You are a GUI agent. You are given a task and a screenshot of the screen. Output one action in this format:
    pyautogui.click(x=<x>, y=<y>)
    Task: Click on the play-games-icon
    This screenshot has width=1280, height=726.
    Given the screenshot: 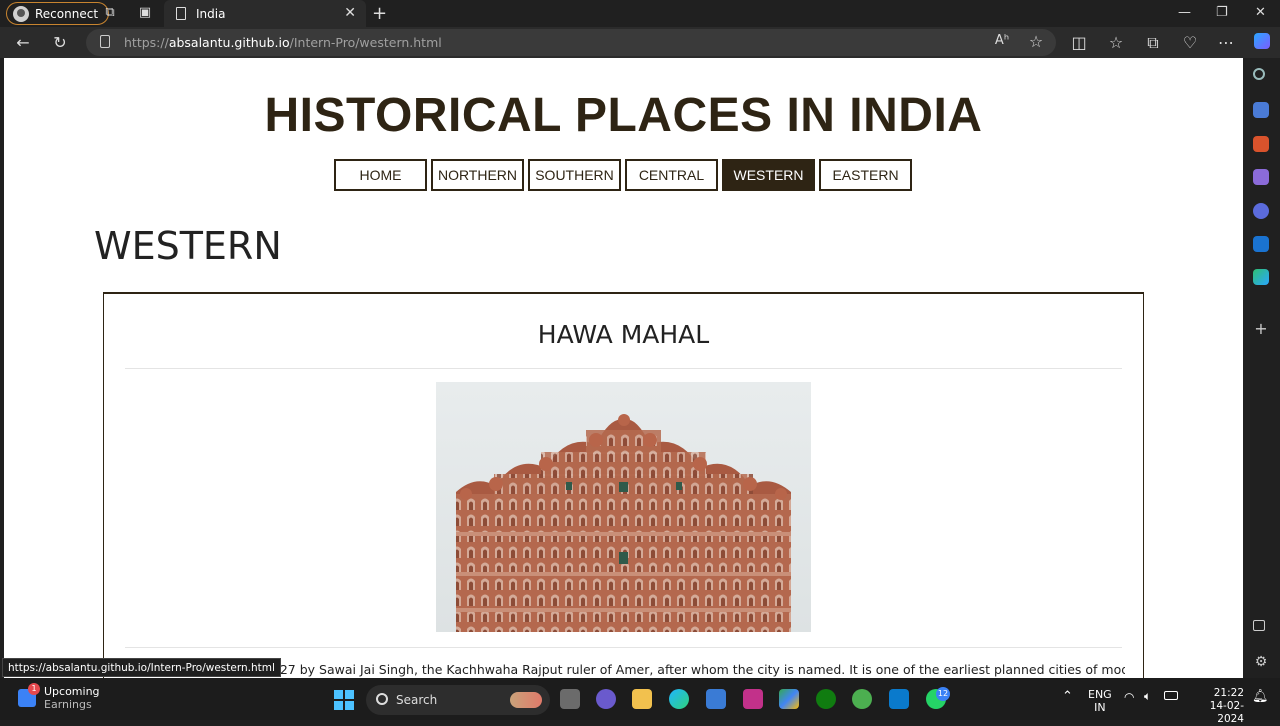 What is the action you would take?
    pyautogui.click(x=789, y=699)
    